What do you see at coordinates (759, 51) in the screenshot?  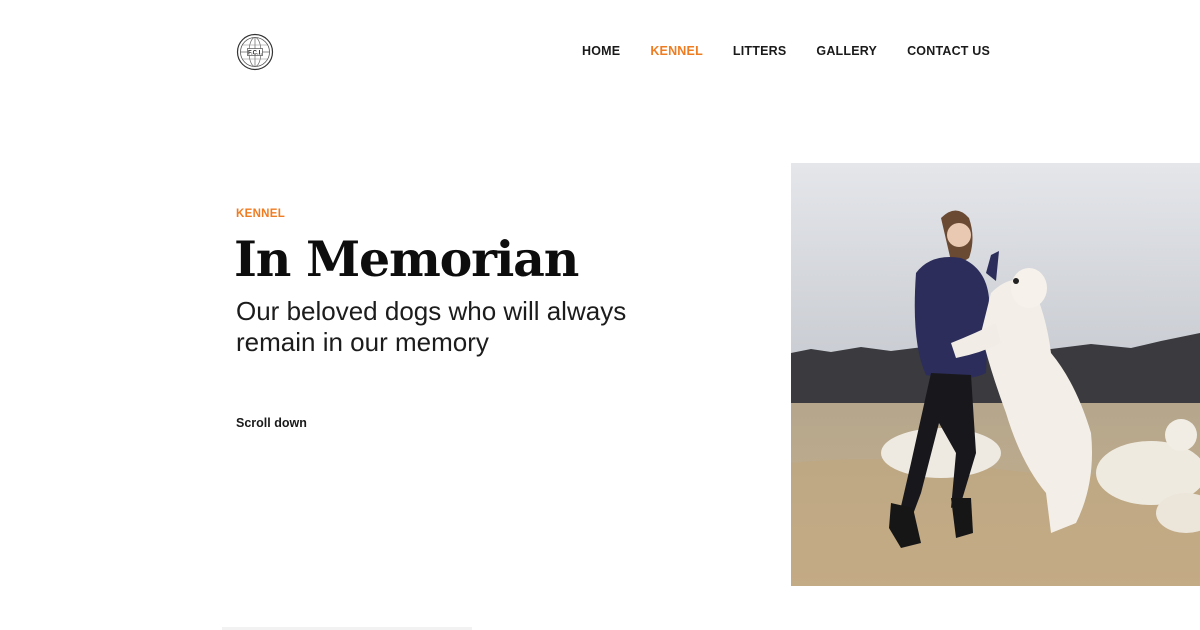 I see `nav-item-litters: LITTERS` at bounding box center [759, 51].